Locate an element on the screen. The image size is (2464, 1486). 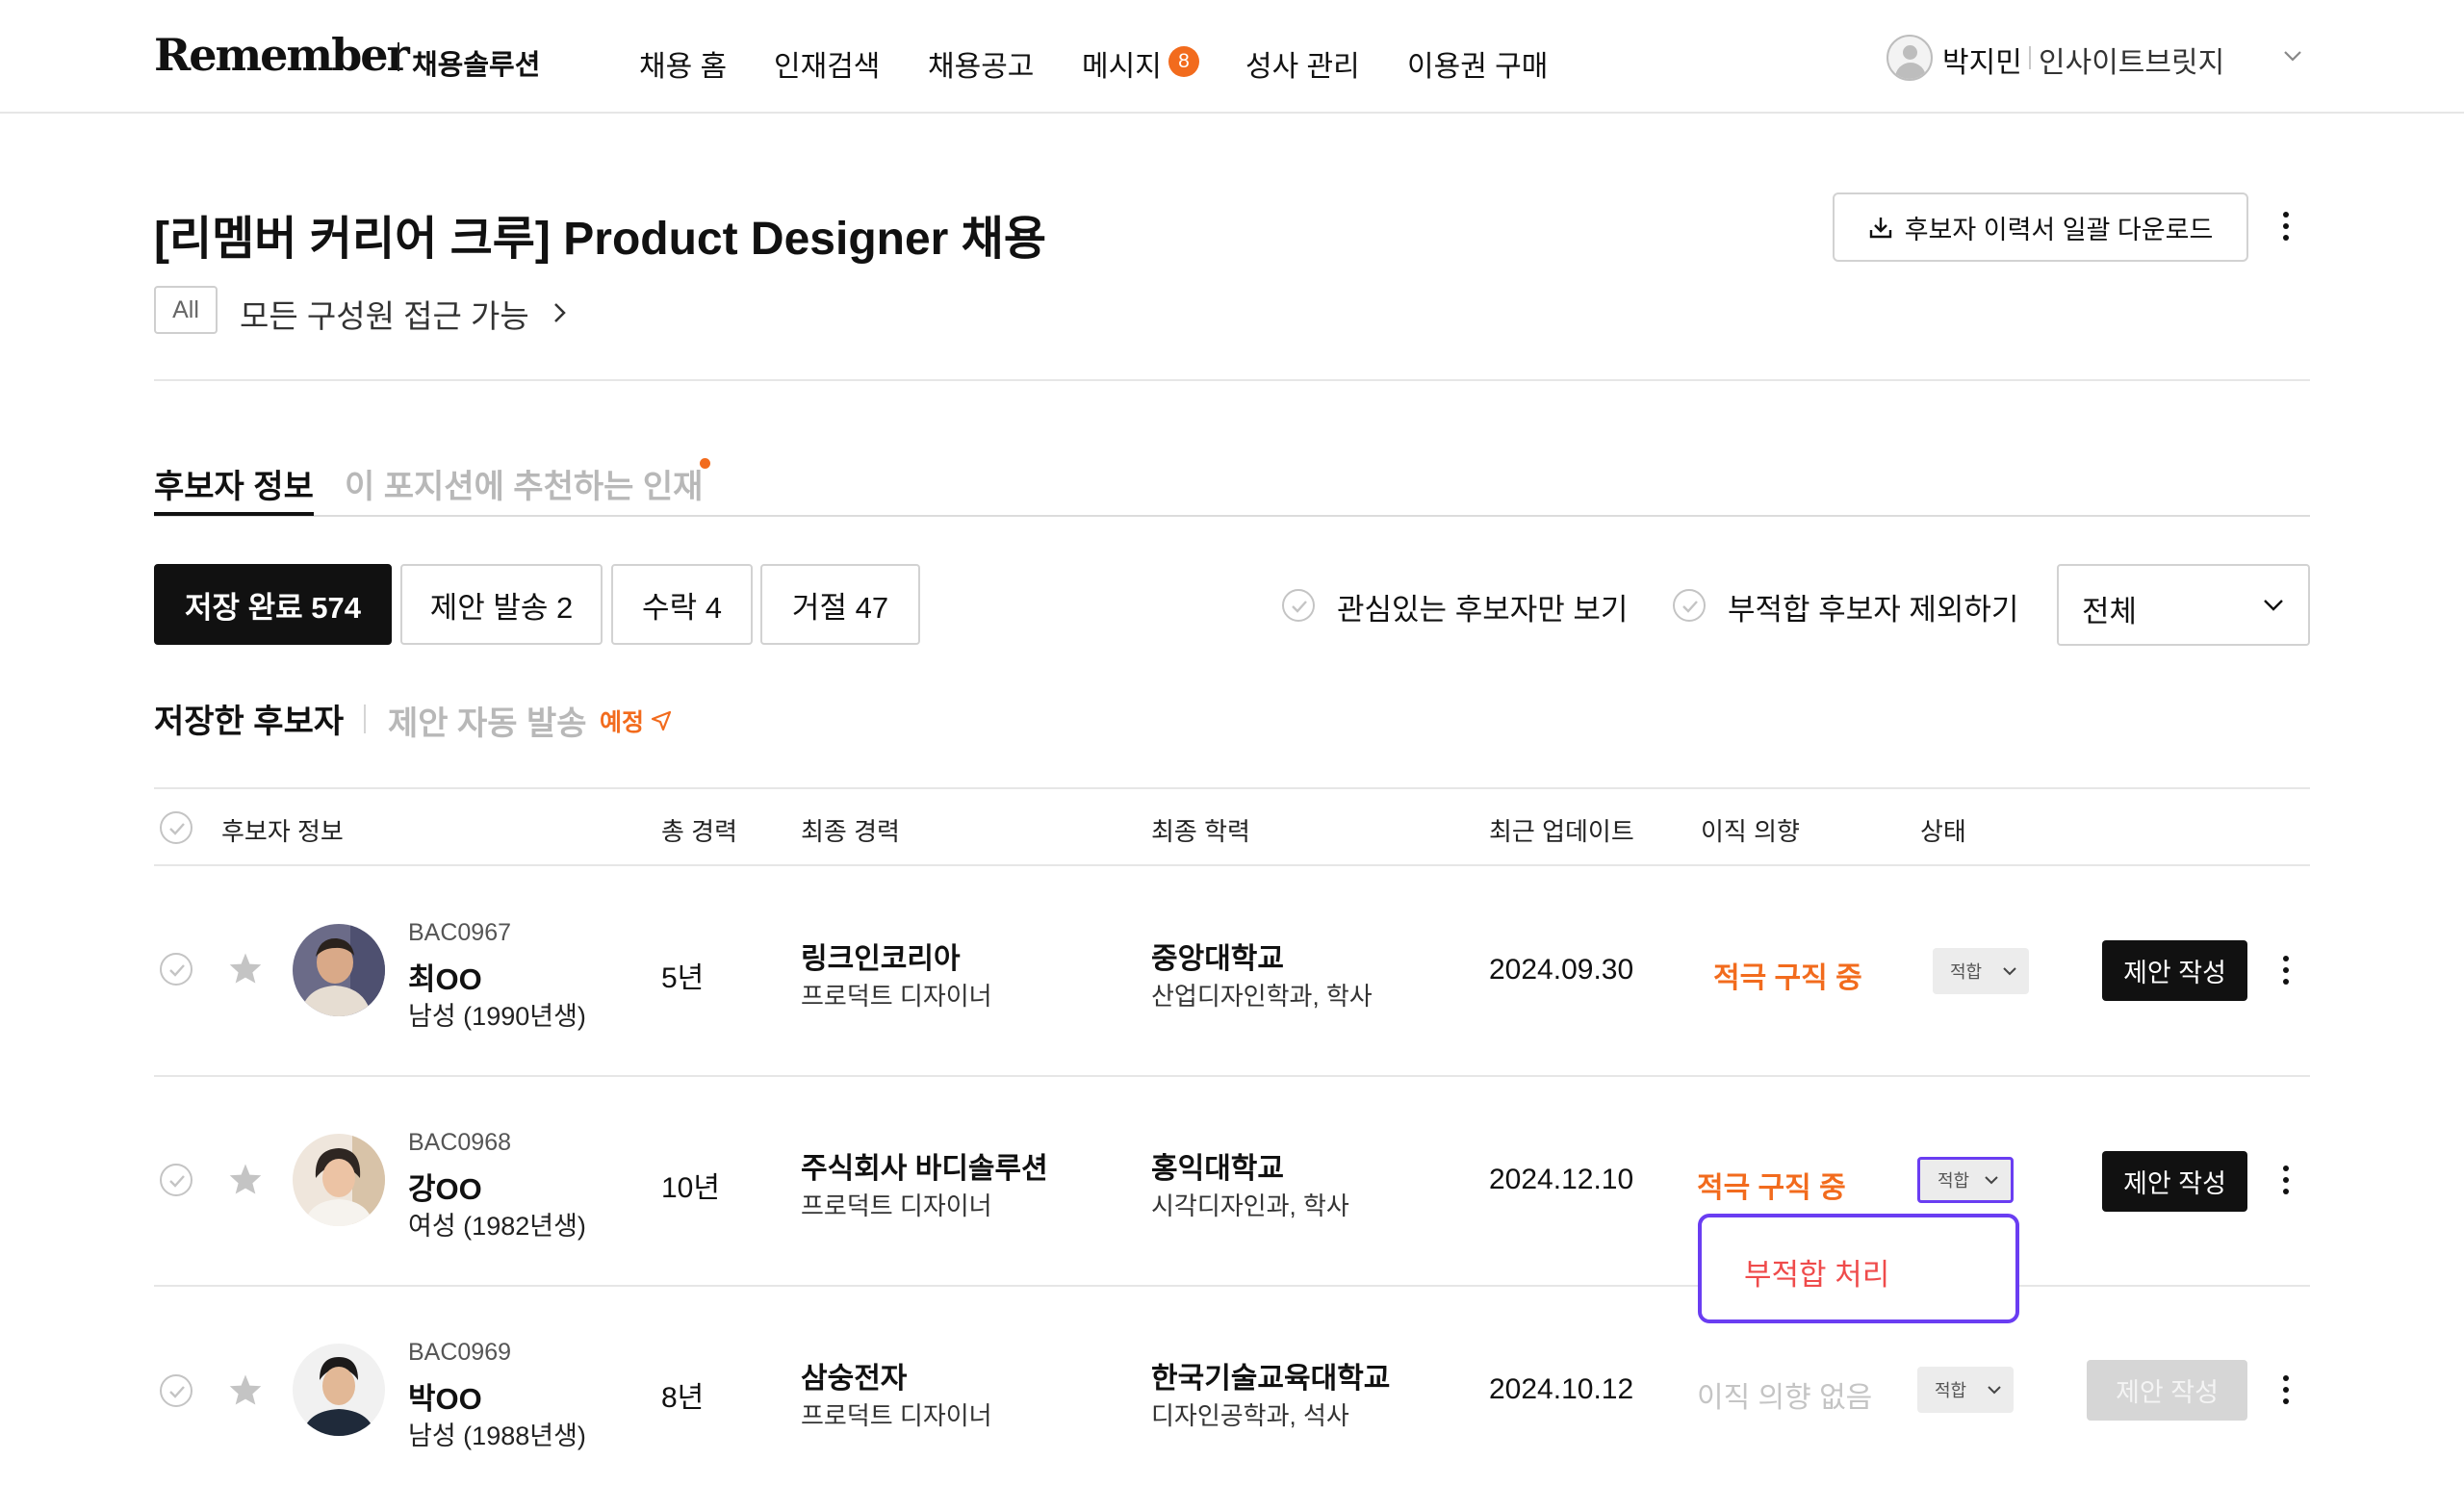
new-indicator-dot is located at coordinates (705, 464).